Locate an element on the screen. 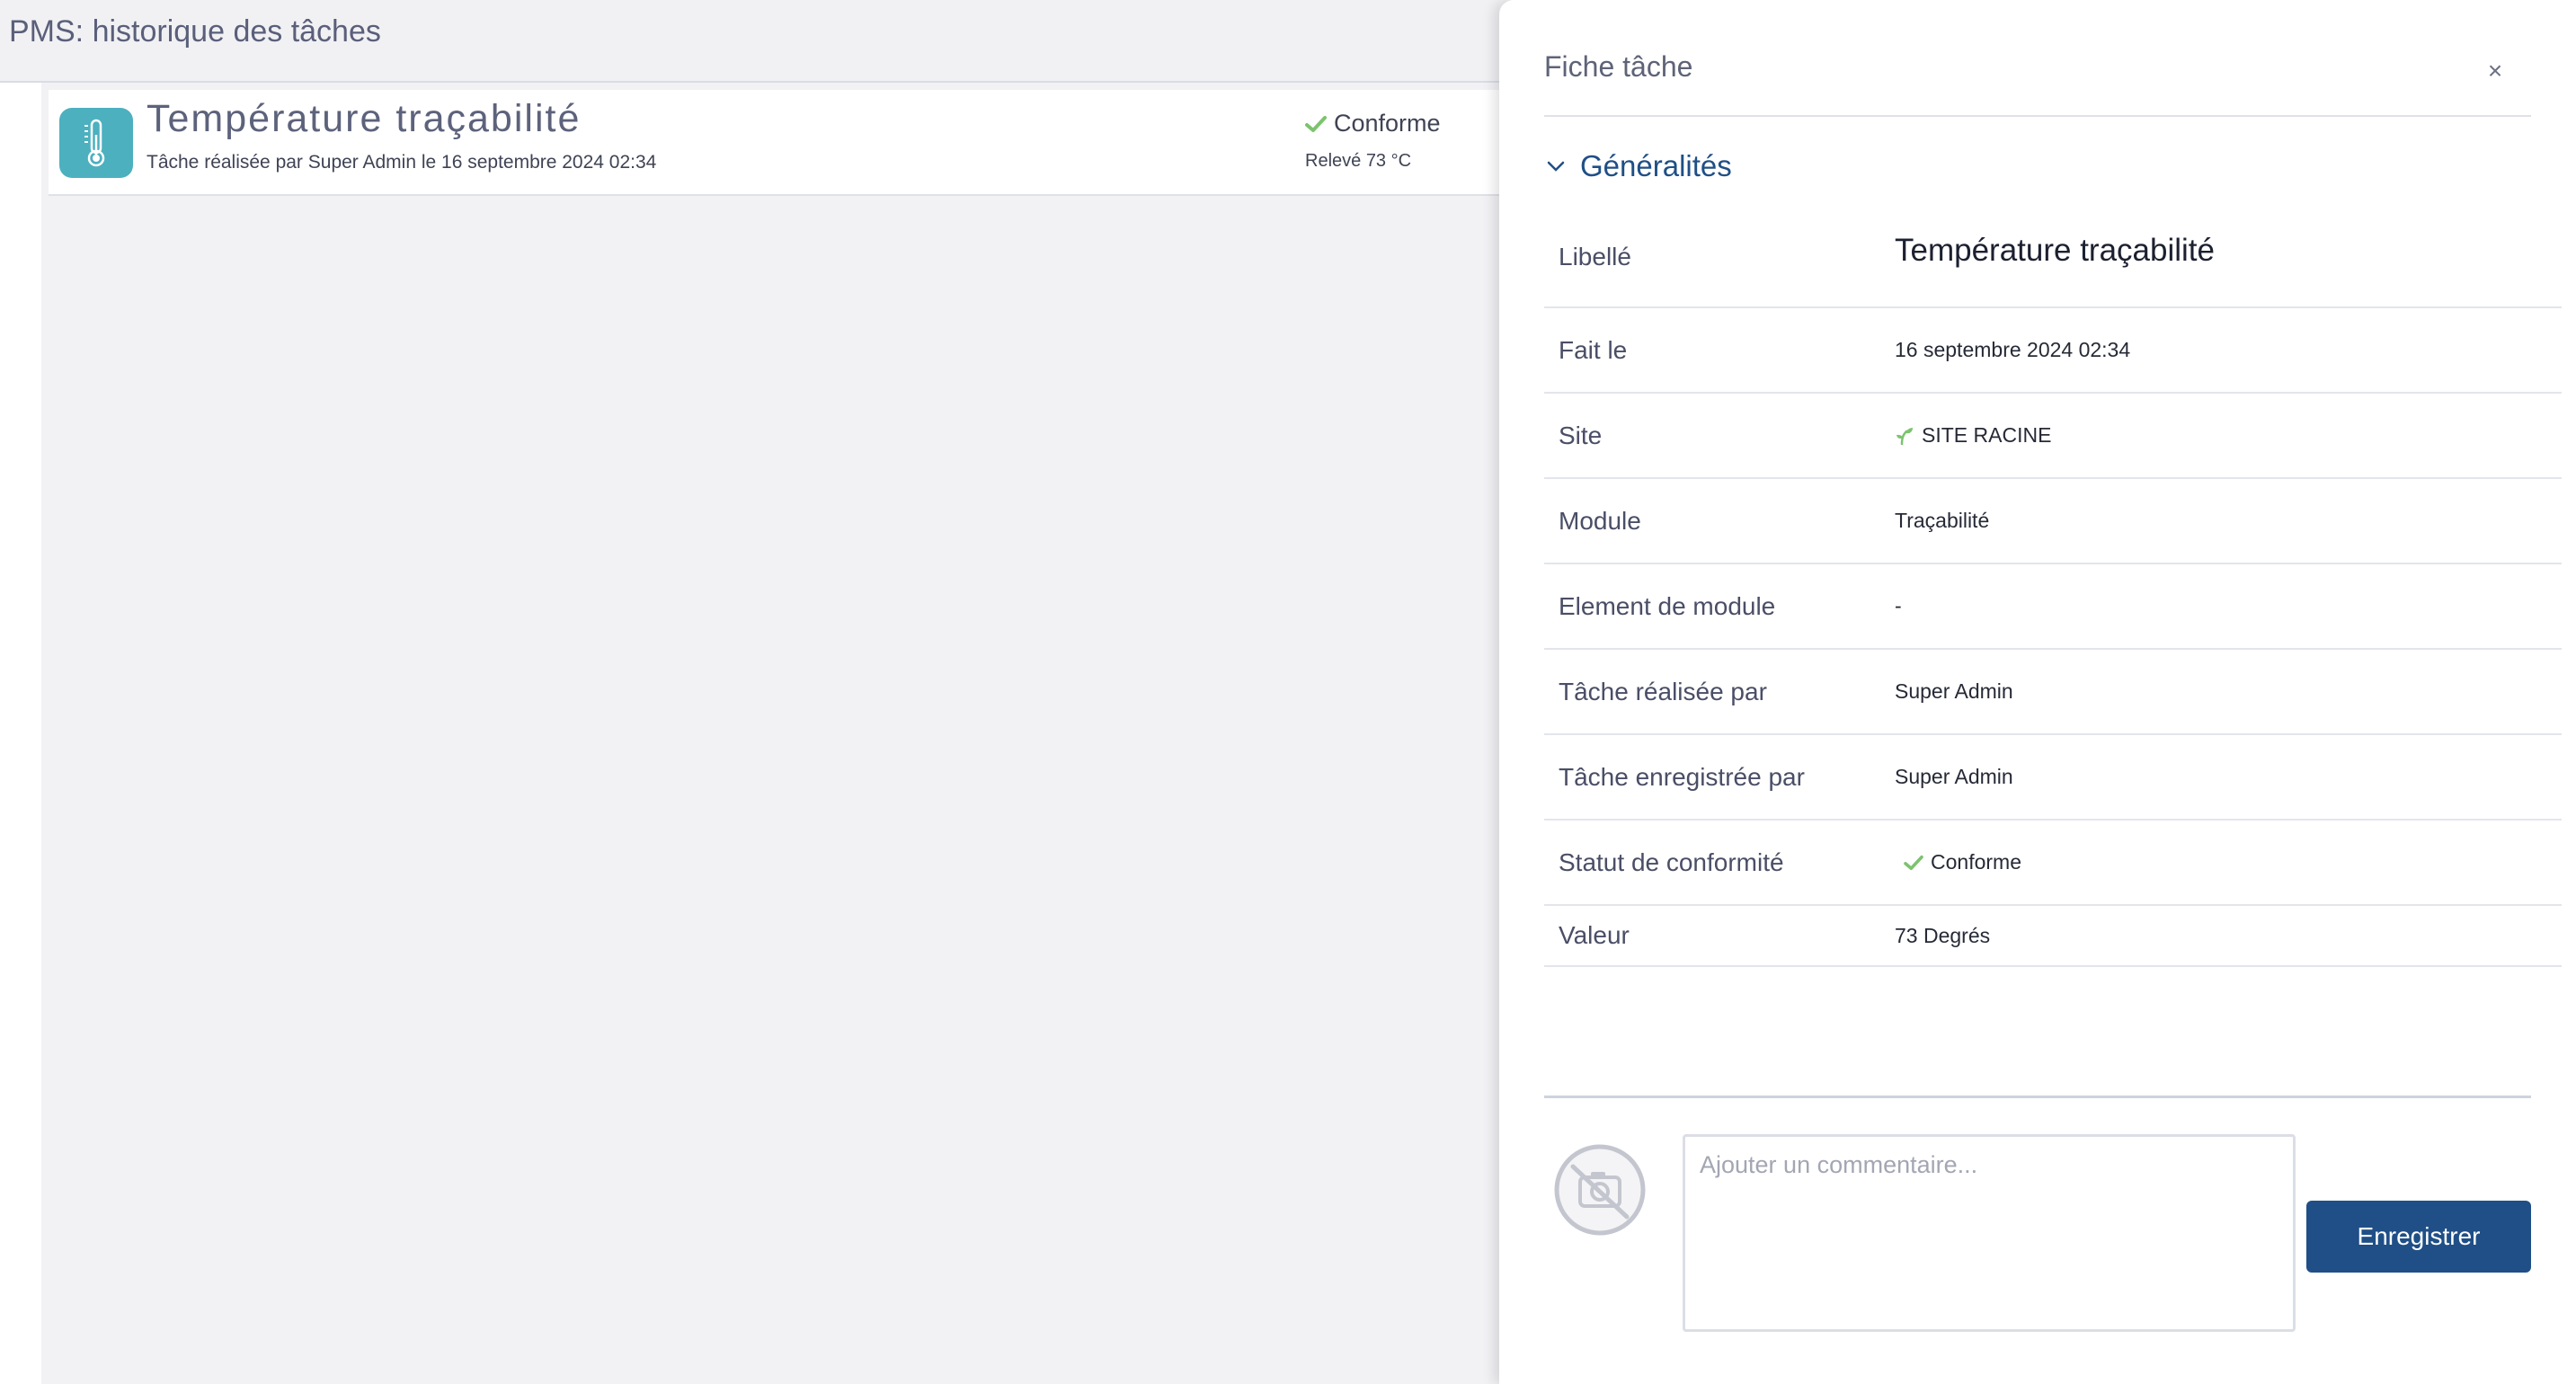 The image size is (2576, 1384). detail-label: Valeur is located at coordinates (1594, 935).